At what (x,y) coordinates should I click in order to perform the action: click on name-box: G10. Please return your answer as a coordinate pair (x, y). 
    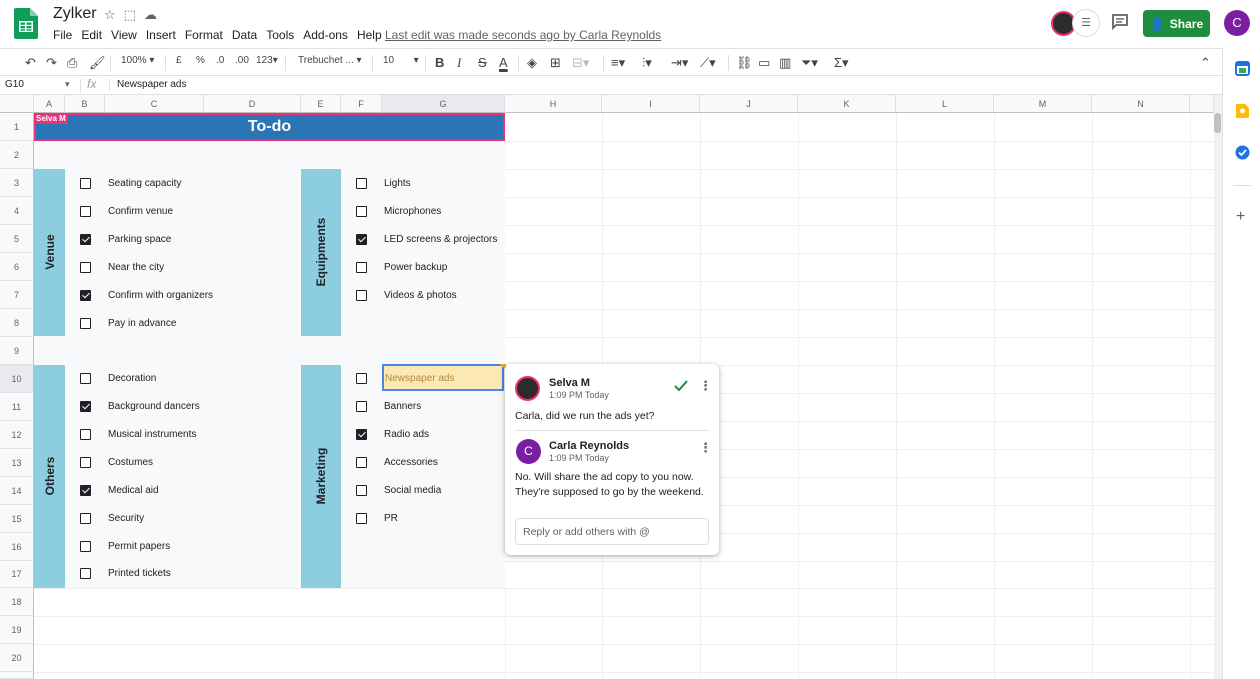
    Looking at the image, I should click on (14, 84).